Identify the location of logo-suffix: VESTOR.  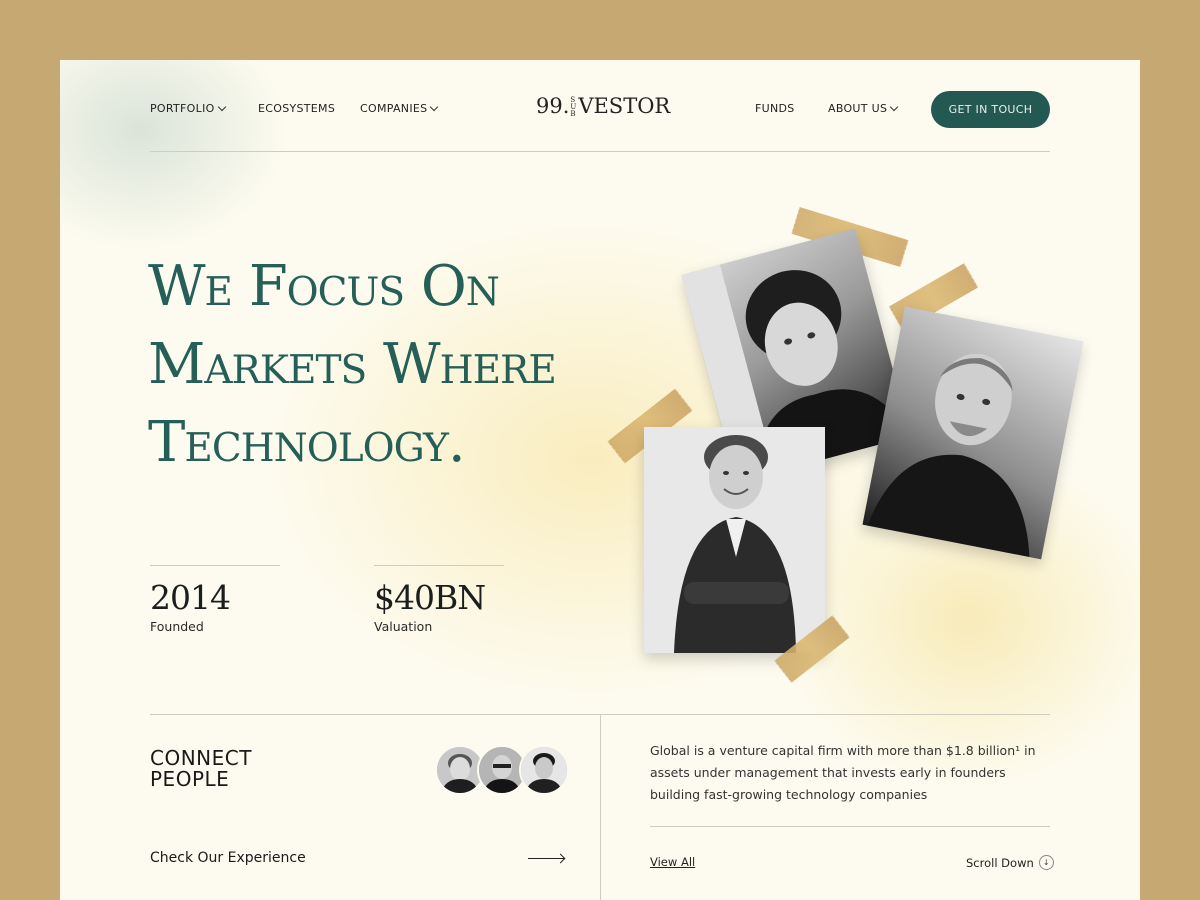
(624, 106).